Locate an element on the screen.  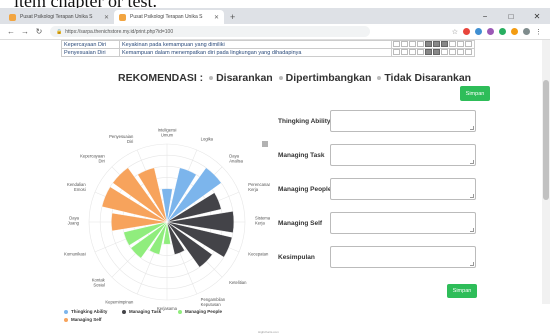
tab-label: Pusat Psikologi Terapan Unika S is located at coordinates (56, 17).